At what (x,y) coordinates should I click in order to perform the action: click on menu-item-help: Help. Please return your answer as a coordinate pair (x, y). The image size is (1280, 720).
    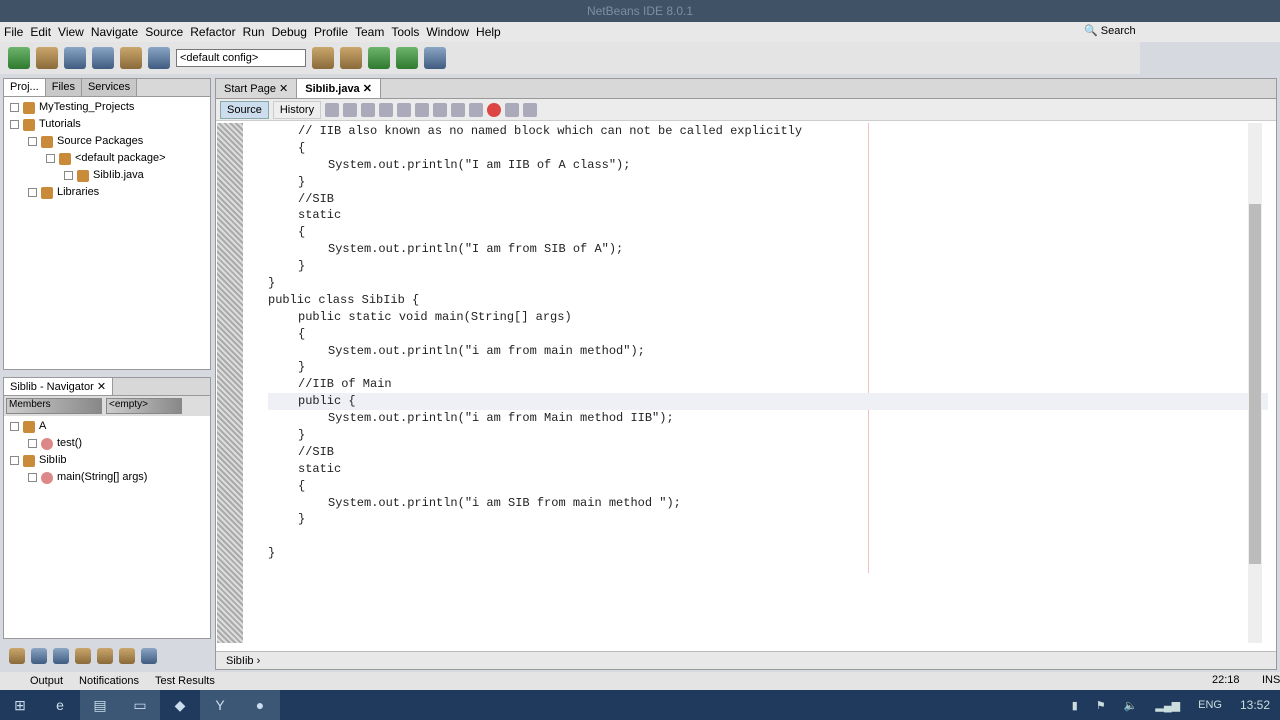
    Looking at the image, I should click on (488, 32).